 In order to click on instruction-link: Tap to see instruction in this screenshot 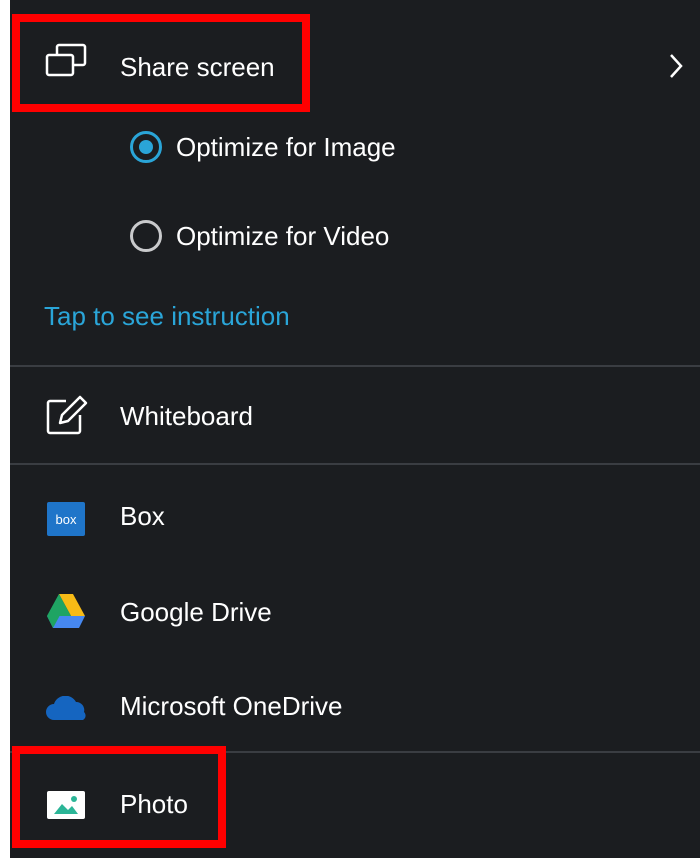, I will do `click(167, 316)`.